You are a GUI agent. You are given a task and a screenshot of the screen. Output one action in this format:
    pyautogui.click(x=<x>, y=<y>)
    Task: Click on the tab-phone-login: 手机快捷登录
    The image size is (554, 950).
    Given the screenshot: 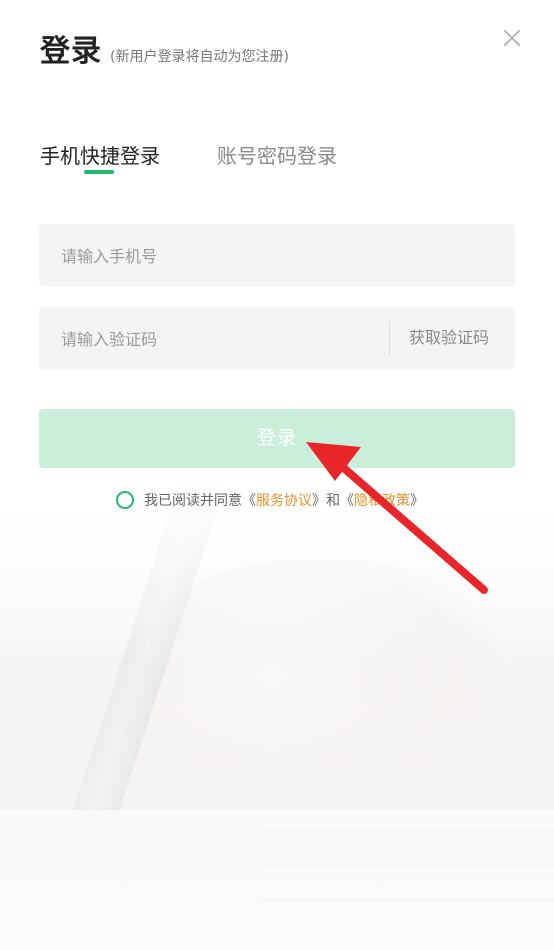 What is the action you would take?
    pyautogui.click(x=100, y=154)
    